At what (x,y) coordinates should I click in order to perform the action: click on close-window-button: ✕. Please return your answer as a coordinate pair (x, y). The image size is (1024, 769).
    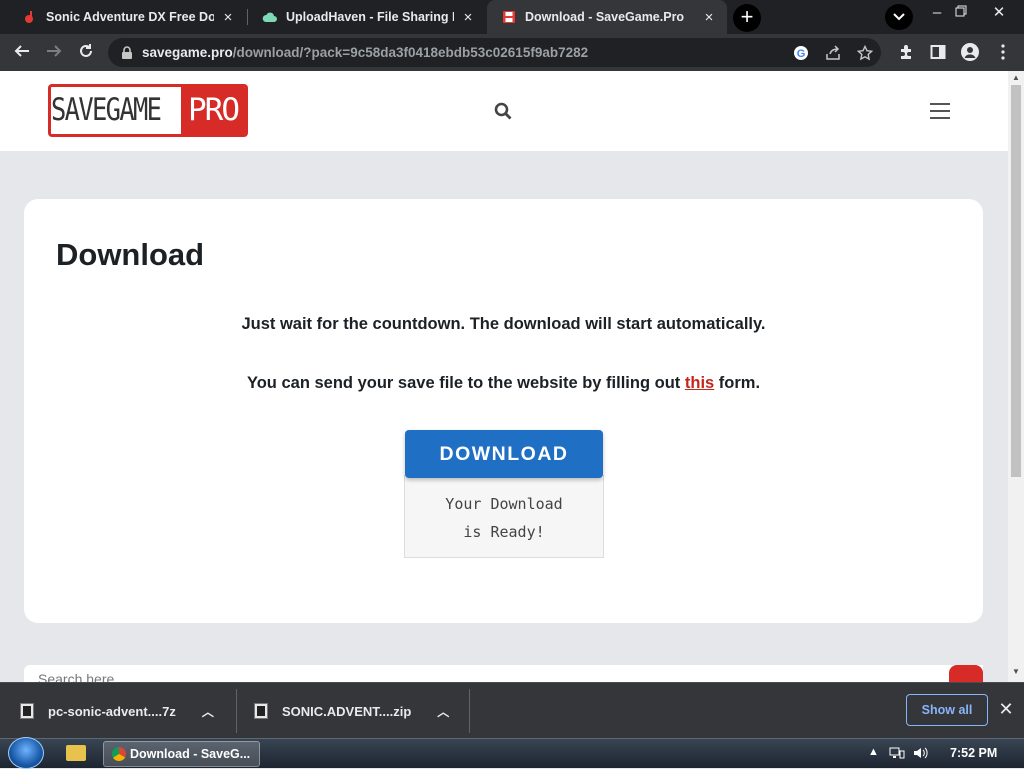
    Looking at the image, I should click on (999, 14).